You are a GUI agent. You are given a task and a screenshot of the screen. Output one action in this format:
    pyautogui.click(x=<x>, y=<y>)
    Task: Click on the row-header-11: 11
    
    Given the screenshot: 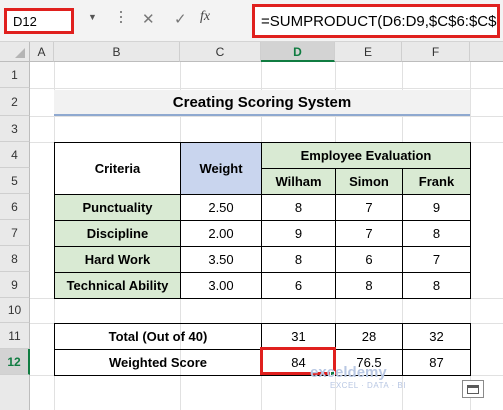 What is the action you would take?
    pyautogui.click(x=15, y=336)
    